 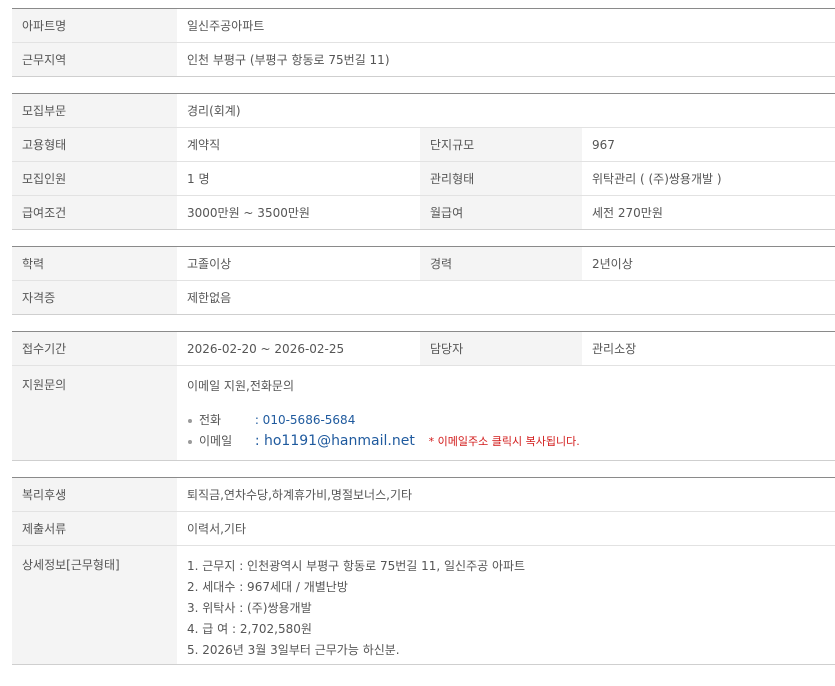 I want to click on salary-cond-label: 급여조건, so click(x=94, y=212).